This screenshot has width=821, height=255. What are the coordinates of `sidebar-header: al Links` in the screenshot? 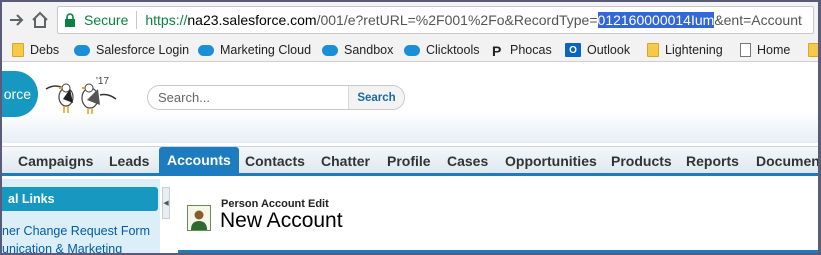 It's located at (80, 199).